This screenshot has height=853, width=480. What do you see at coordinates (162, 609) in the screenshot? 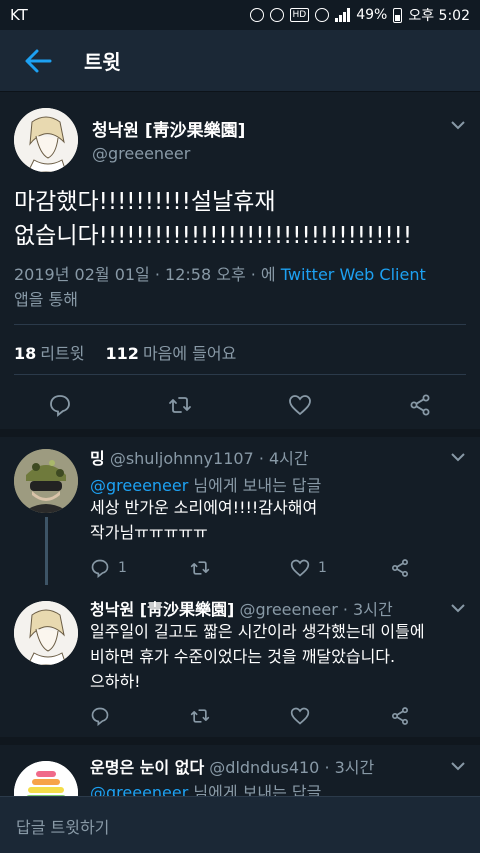
I see `reply-author-name: 청낙원 [靑沙果樂園]` at bounding box center [162, 609].